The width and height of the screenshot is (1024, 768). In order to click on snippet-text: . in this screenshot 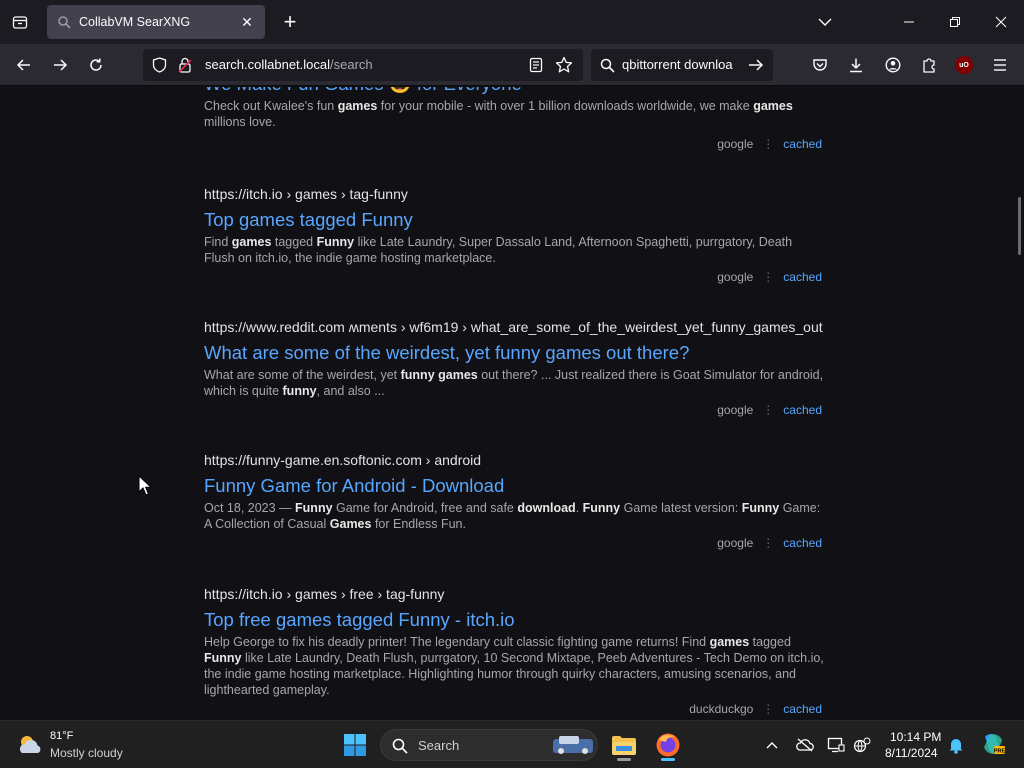, I will do `click(579, 508)`.